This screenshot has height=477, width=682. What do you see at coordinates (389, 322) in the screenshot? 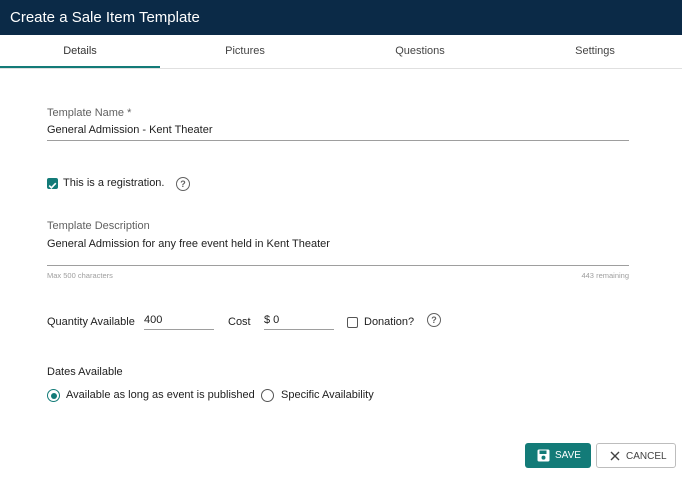
I see `donation-label: Donation?` at bounding box center [389, 322].